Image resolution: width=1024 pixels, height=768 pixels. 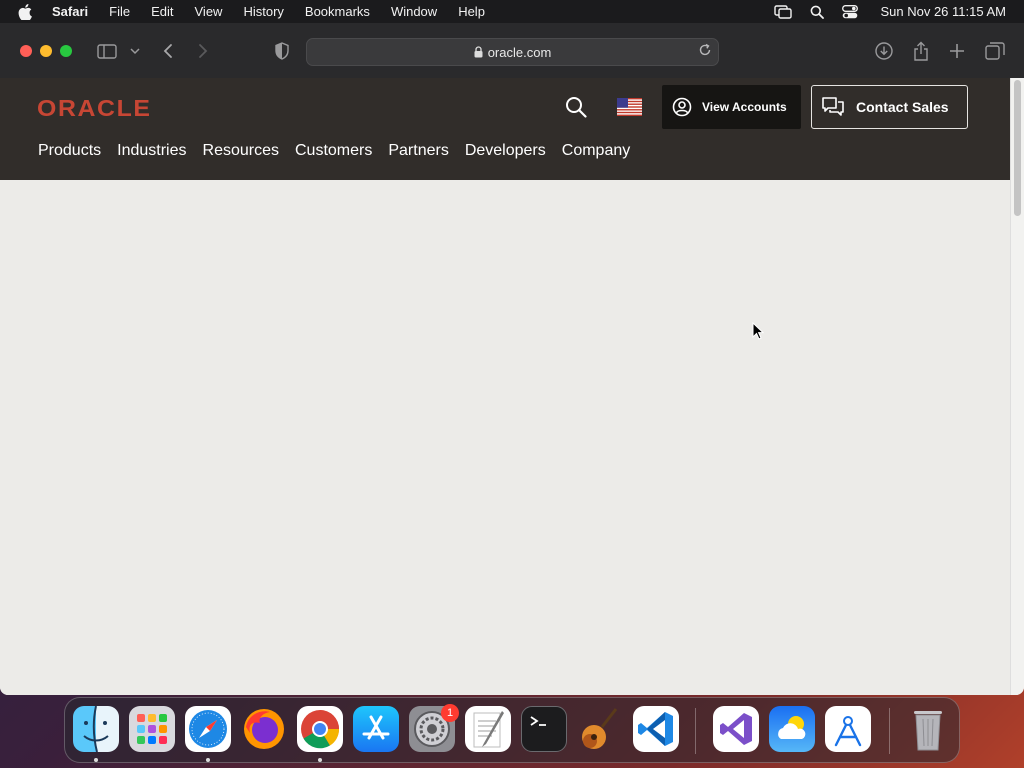 What do you see at coordinates (1017, 148) in the screenshot?
I see `scrollbar-thumb` at bounding box center [1017, 148].